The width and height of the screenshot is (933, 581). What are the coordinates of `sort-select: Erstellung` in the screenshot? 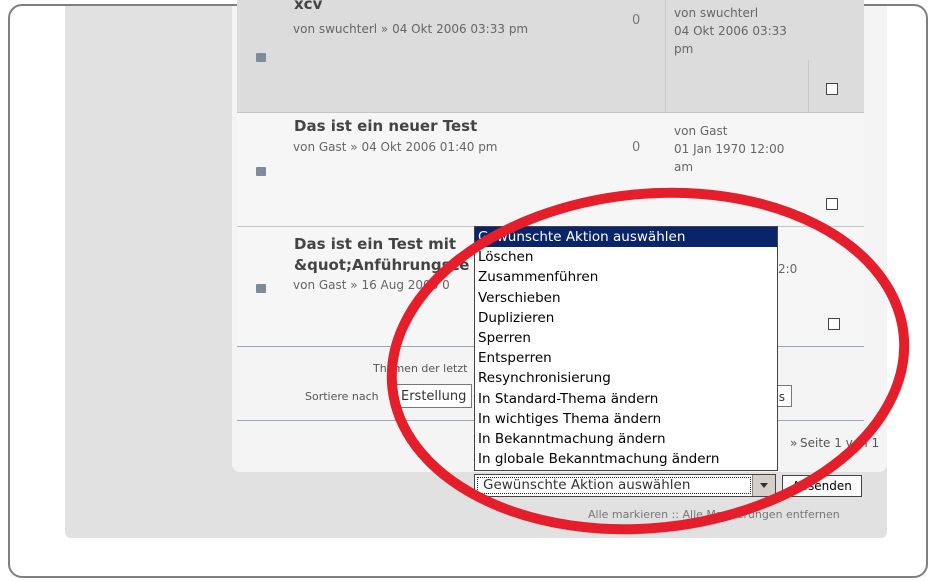 It's located at (434, 396).